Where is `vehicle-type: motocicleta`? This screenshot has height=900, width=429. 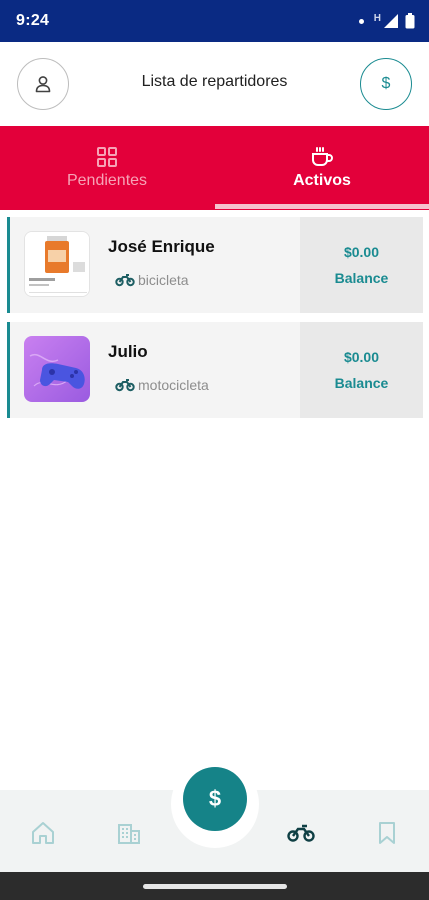 vehicle-type: motocicleta is located at coordinates (162, 385).